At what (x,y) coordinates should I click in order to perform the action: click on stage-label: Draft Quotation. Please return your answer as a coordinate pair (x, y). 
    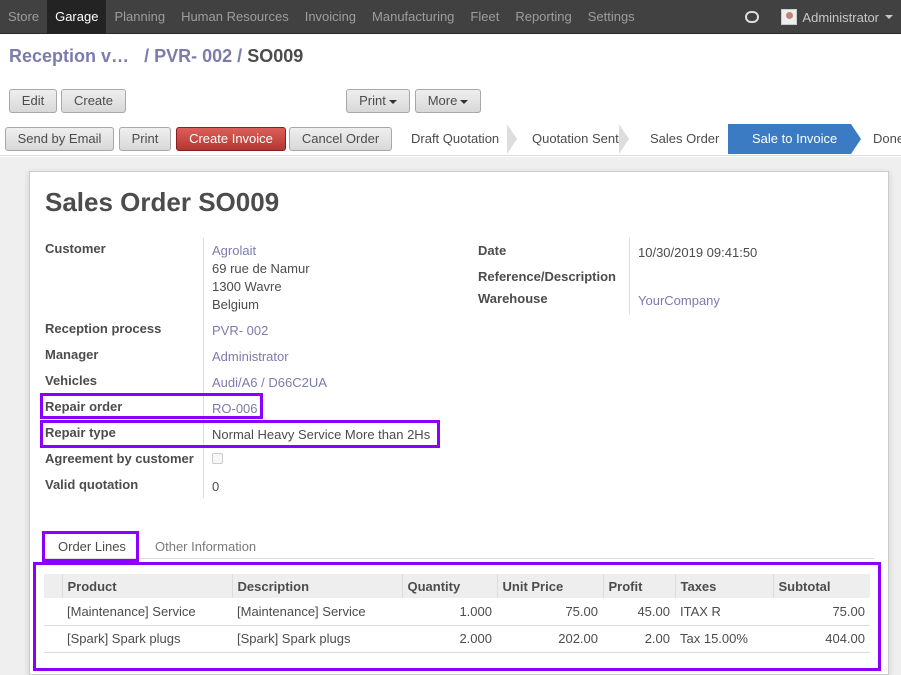
    Looking at the image, I should click on (455, 138).